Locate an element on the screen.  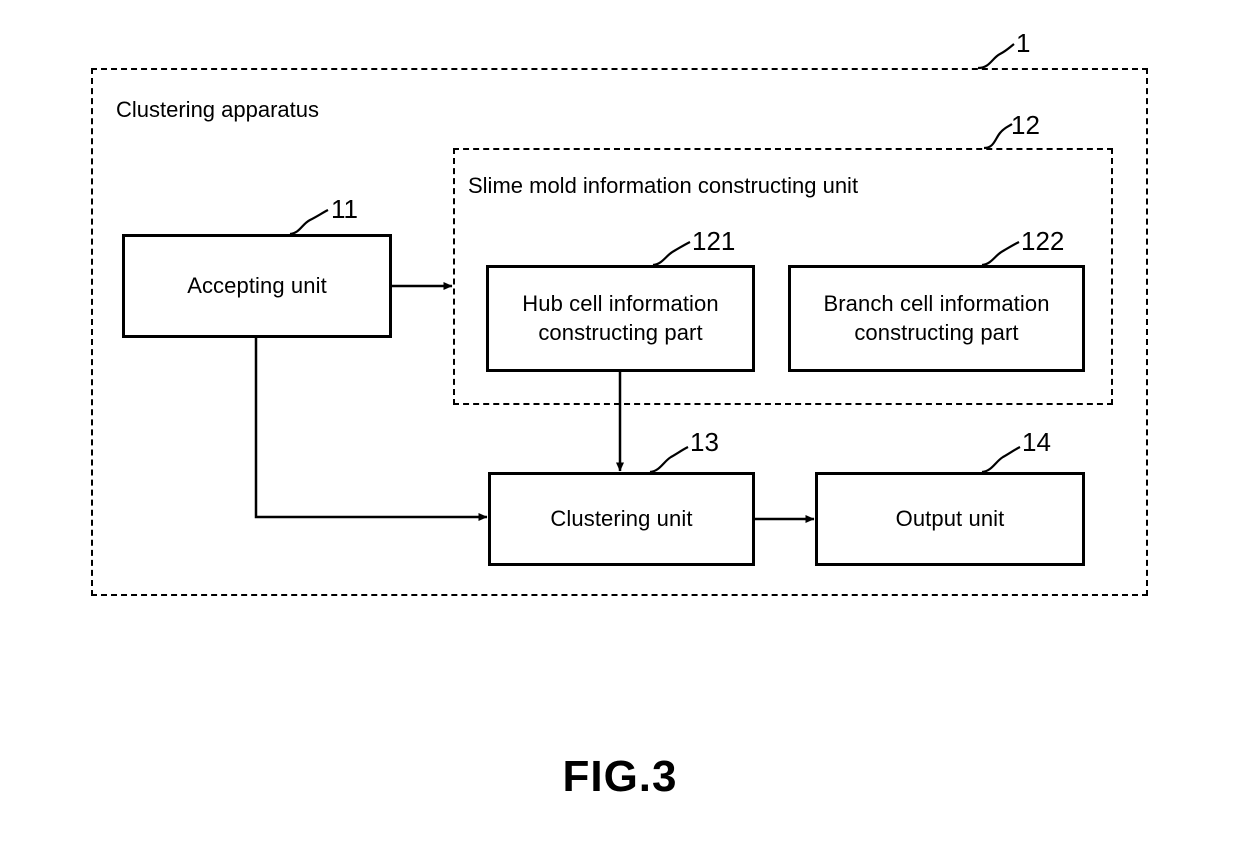
output-unit-box: Output unit is located at coordinates (950, 519).